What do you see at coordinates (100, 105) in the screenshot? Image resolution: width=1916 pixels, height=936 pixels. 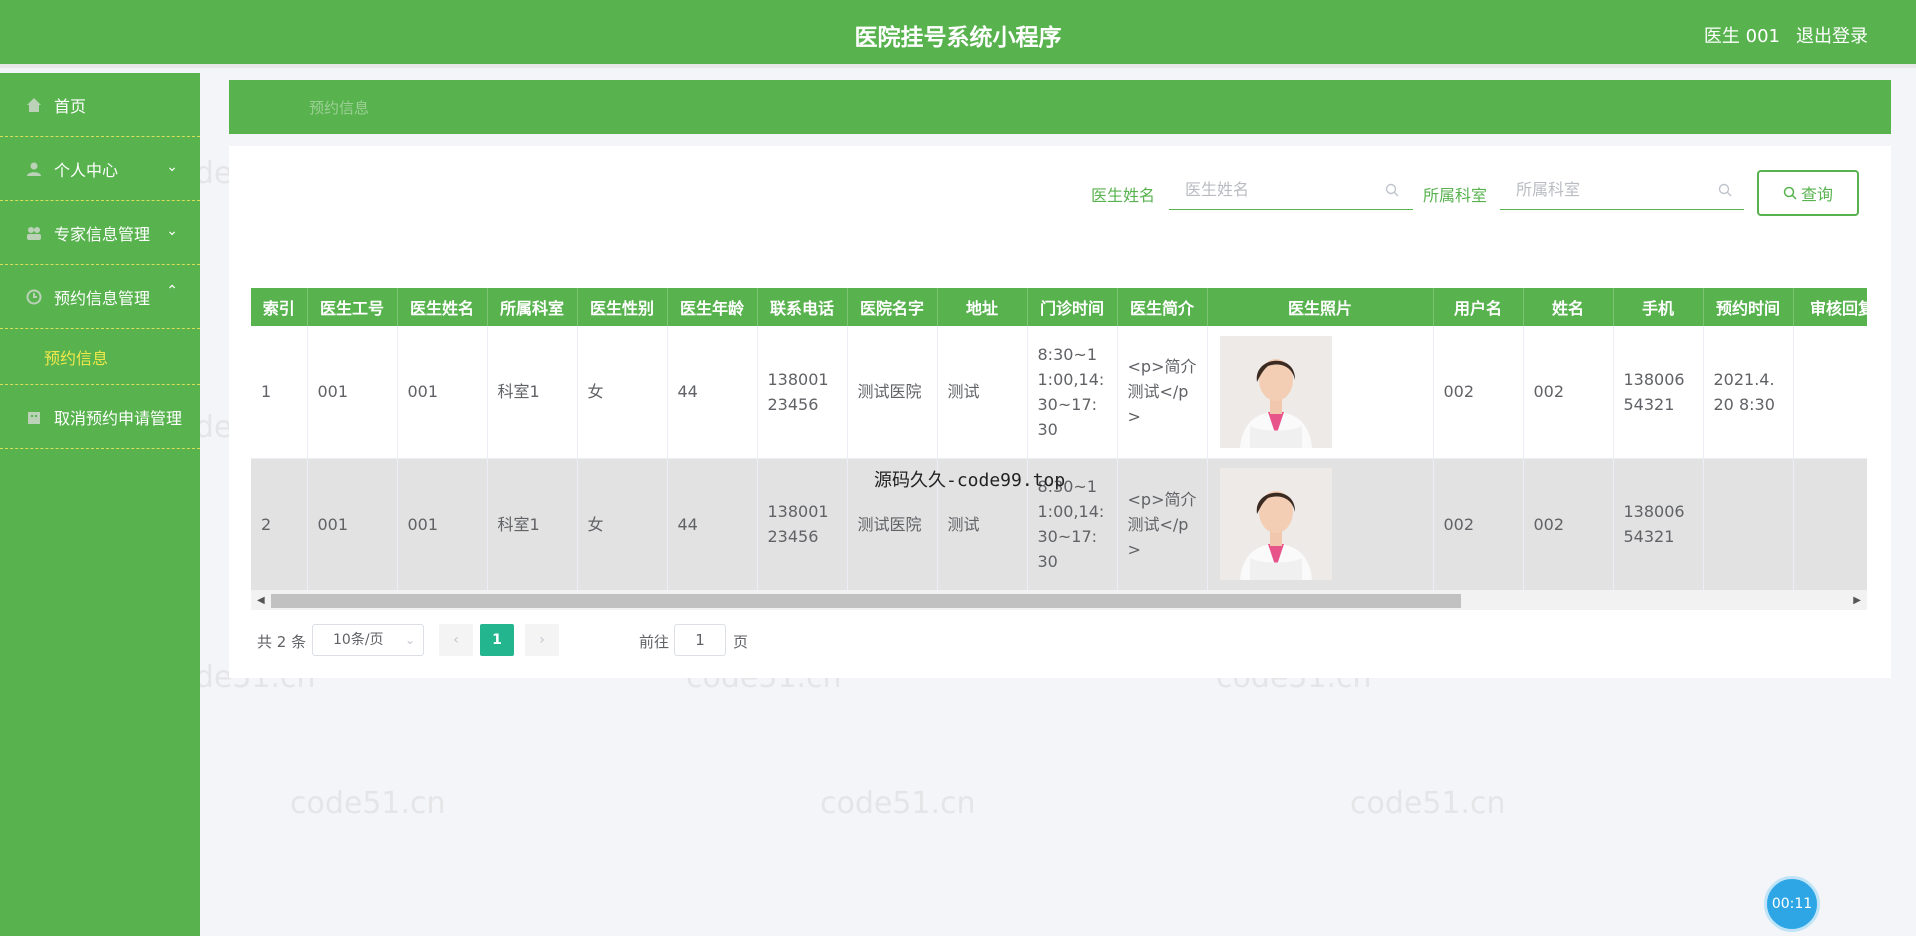 I see `sidebar-item-home: 首页` at bounding box center [100, 105].